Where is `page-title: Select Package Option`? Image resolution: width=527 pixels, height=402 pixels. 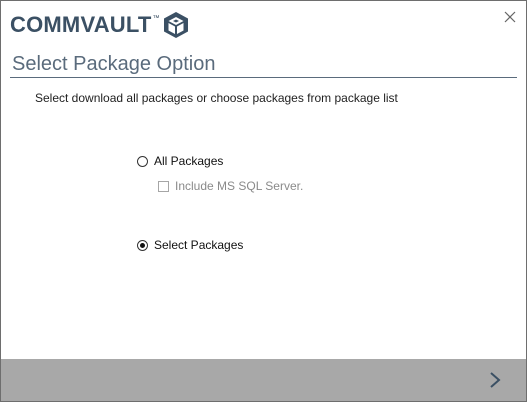
page-title: Select Package Option is located at coordinates (114, 64).